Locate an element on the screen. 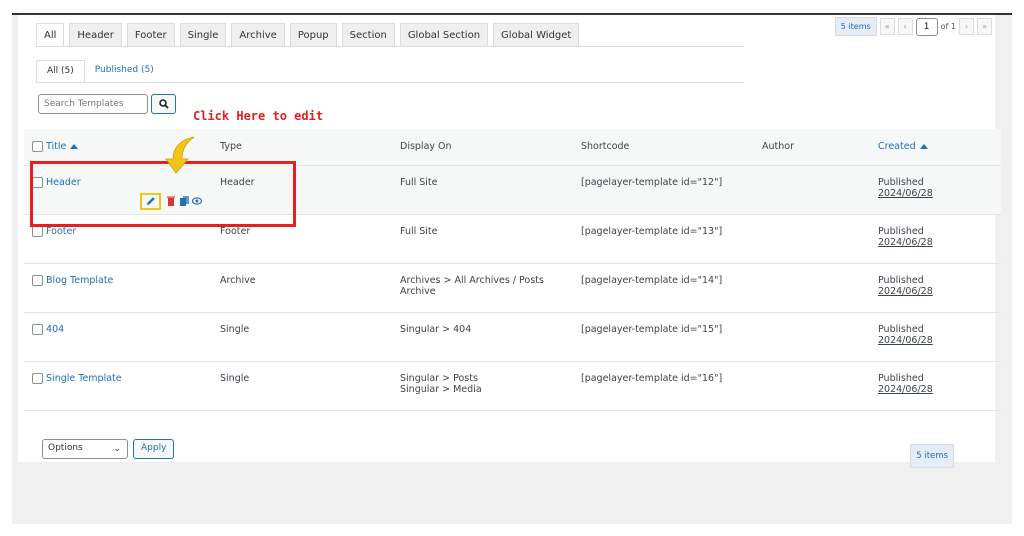  arrow-icon is located at coordinates (180, 155).